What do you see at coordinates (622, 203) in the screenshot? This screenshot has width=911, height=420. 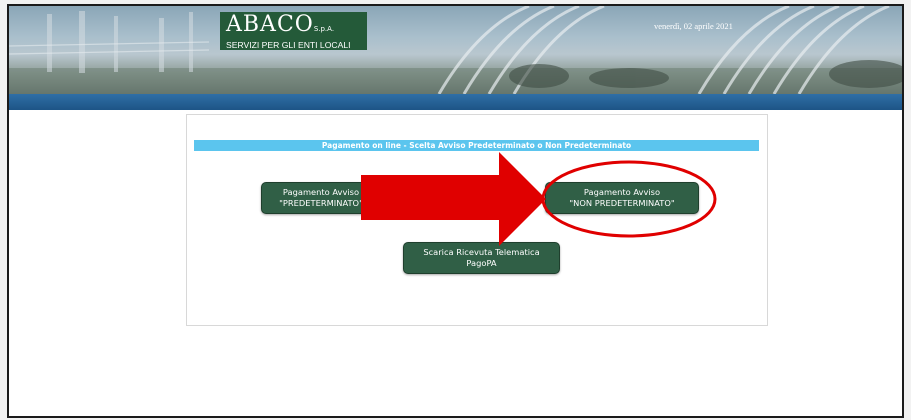 I see `button-label-line2: "NON PREDETERMINATO"` at bounding box center [622, 203].